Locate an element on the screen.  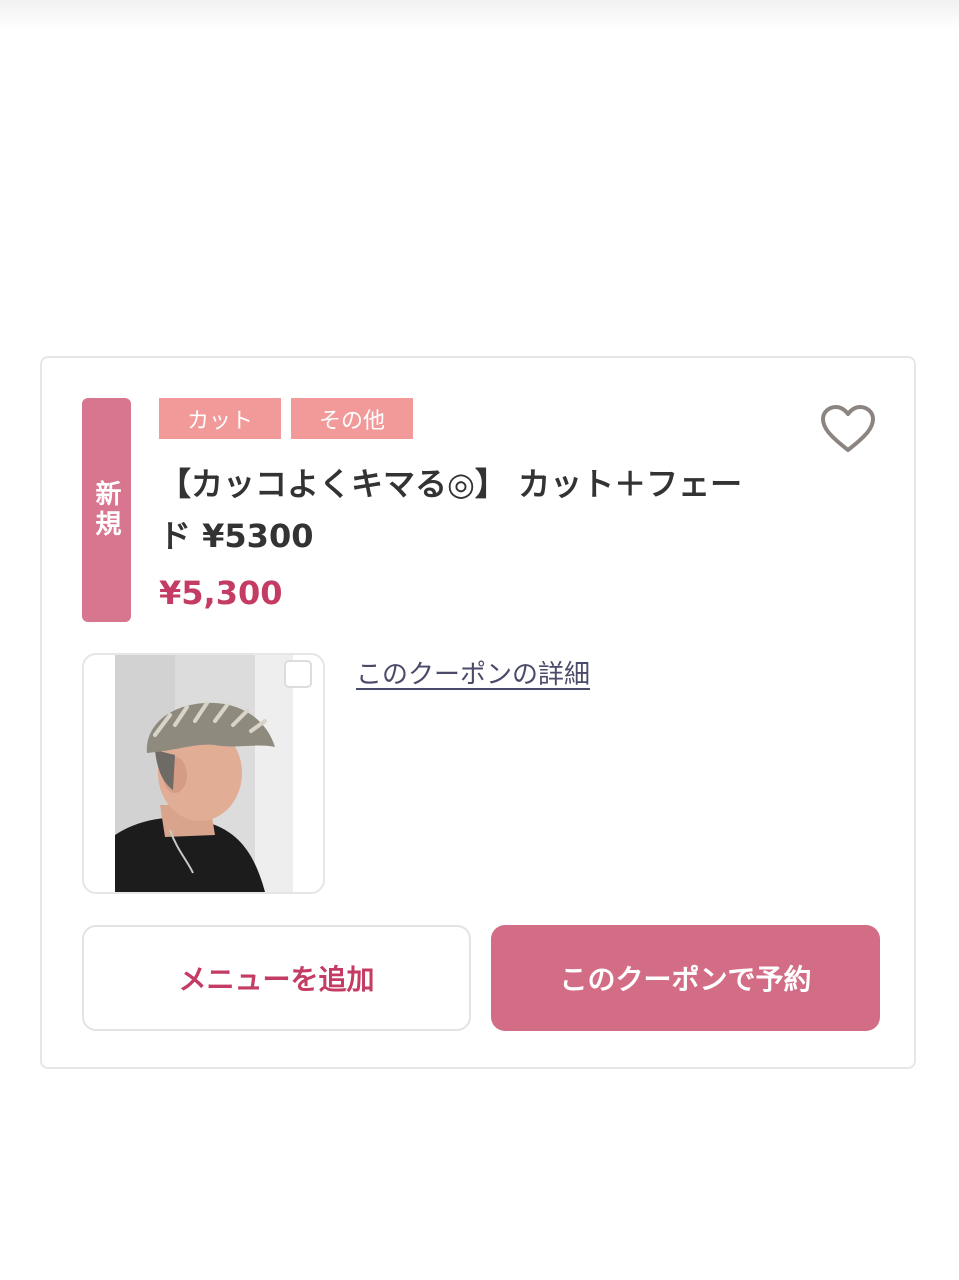
reserve-coupon-button: このクーポンで予約 is located at coordinates (685, 978).